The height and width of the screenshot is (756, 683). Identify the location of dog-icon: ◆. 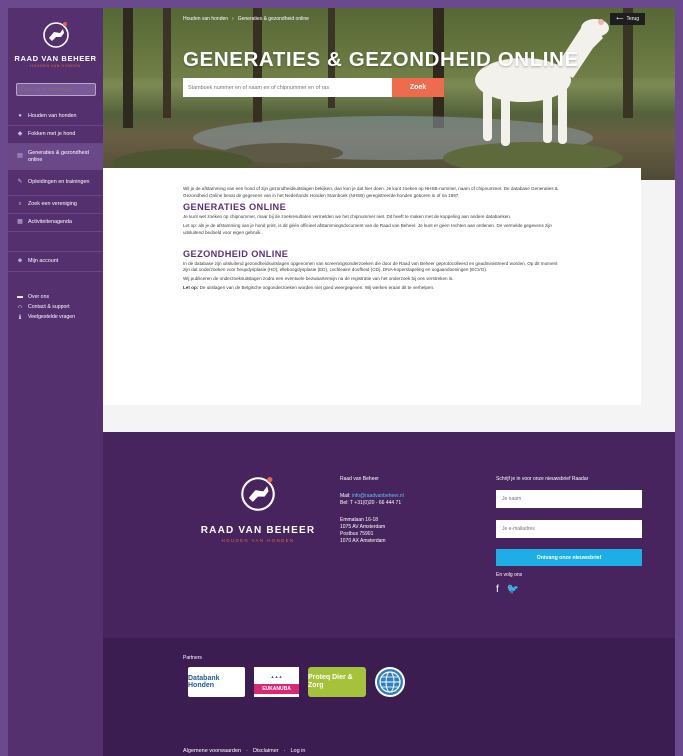
(20, 134).